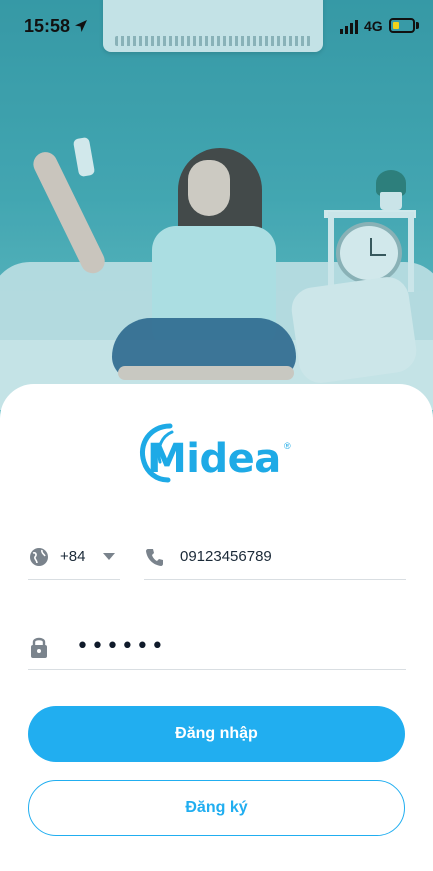 Image resolution: width=433 pixels, height=871 pixels. Describe the element at coordinates (109, 556) in the screenshot. I see `caret-down-icon` at that location.